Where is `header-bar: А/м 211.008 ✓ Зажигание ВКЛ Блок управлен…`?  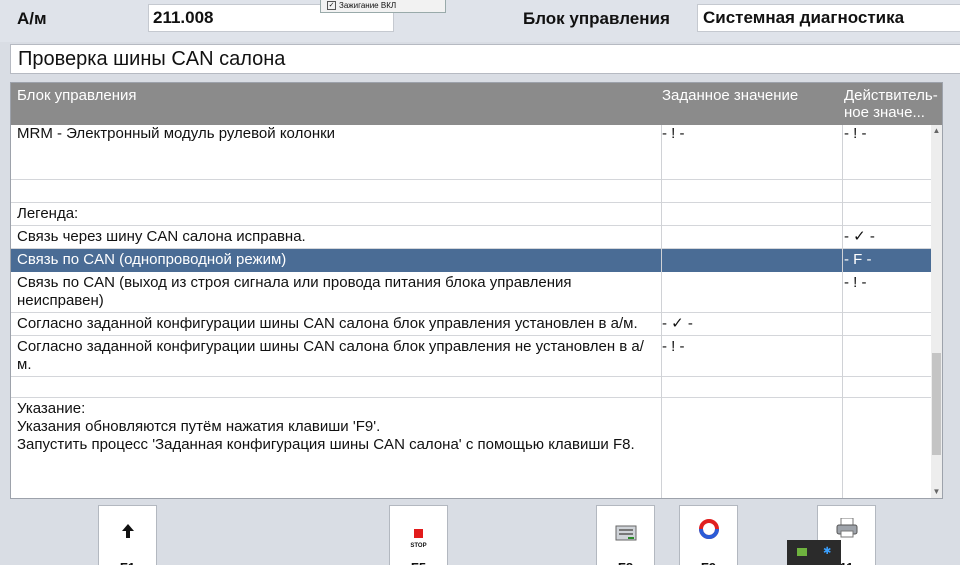
header-bar: А/м 211.008 ✓ Зажигание ВКЛ Блок управлен… is located at coordinates (480, 21).